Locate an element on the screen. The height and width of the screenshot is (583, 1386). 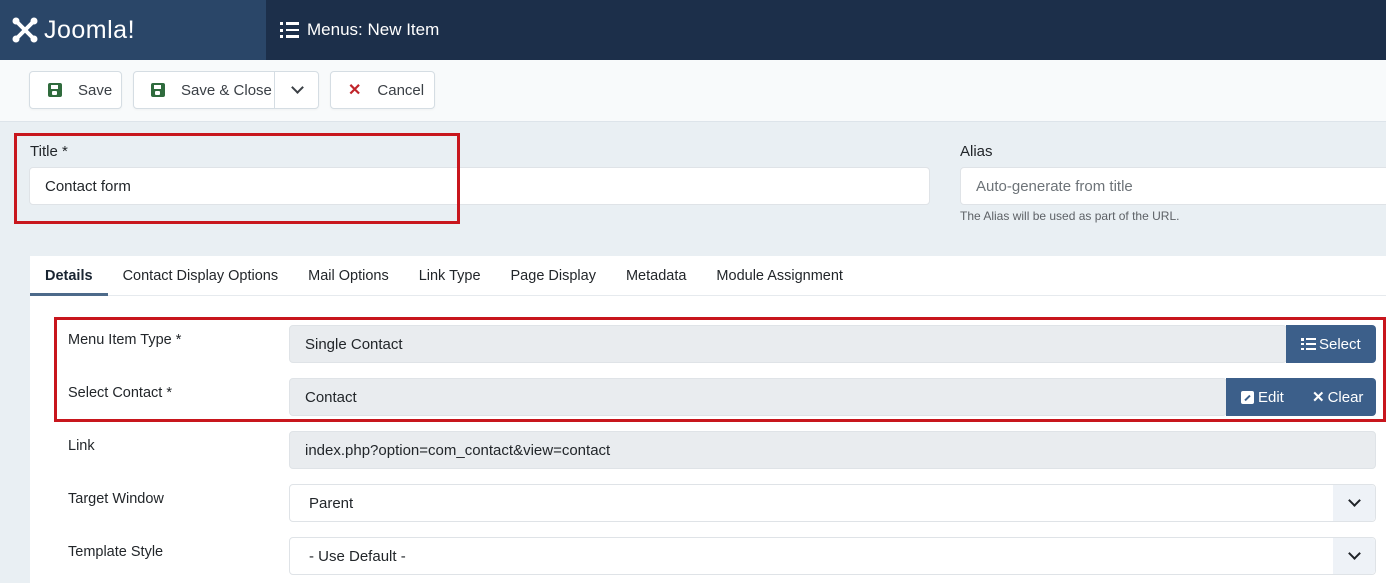
clear-label: Clear is located at coordinates (1345, 397).